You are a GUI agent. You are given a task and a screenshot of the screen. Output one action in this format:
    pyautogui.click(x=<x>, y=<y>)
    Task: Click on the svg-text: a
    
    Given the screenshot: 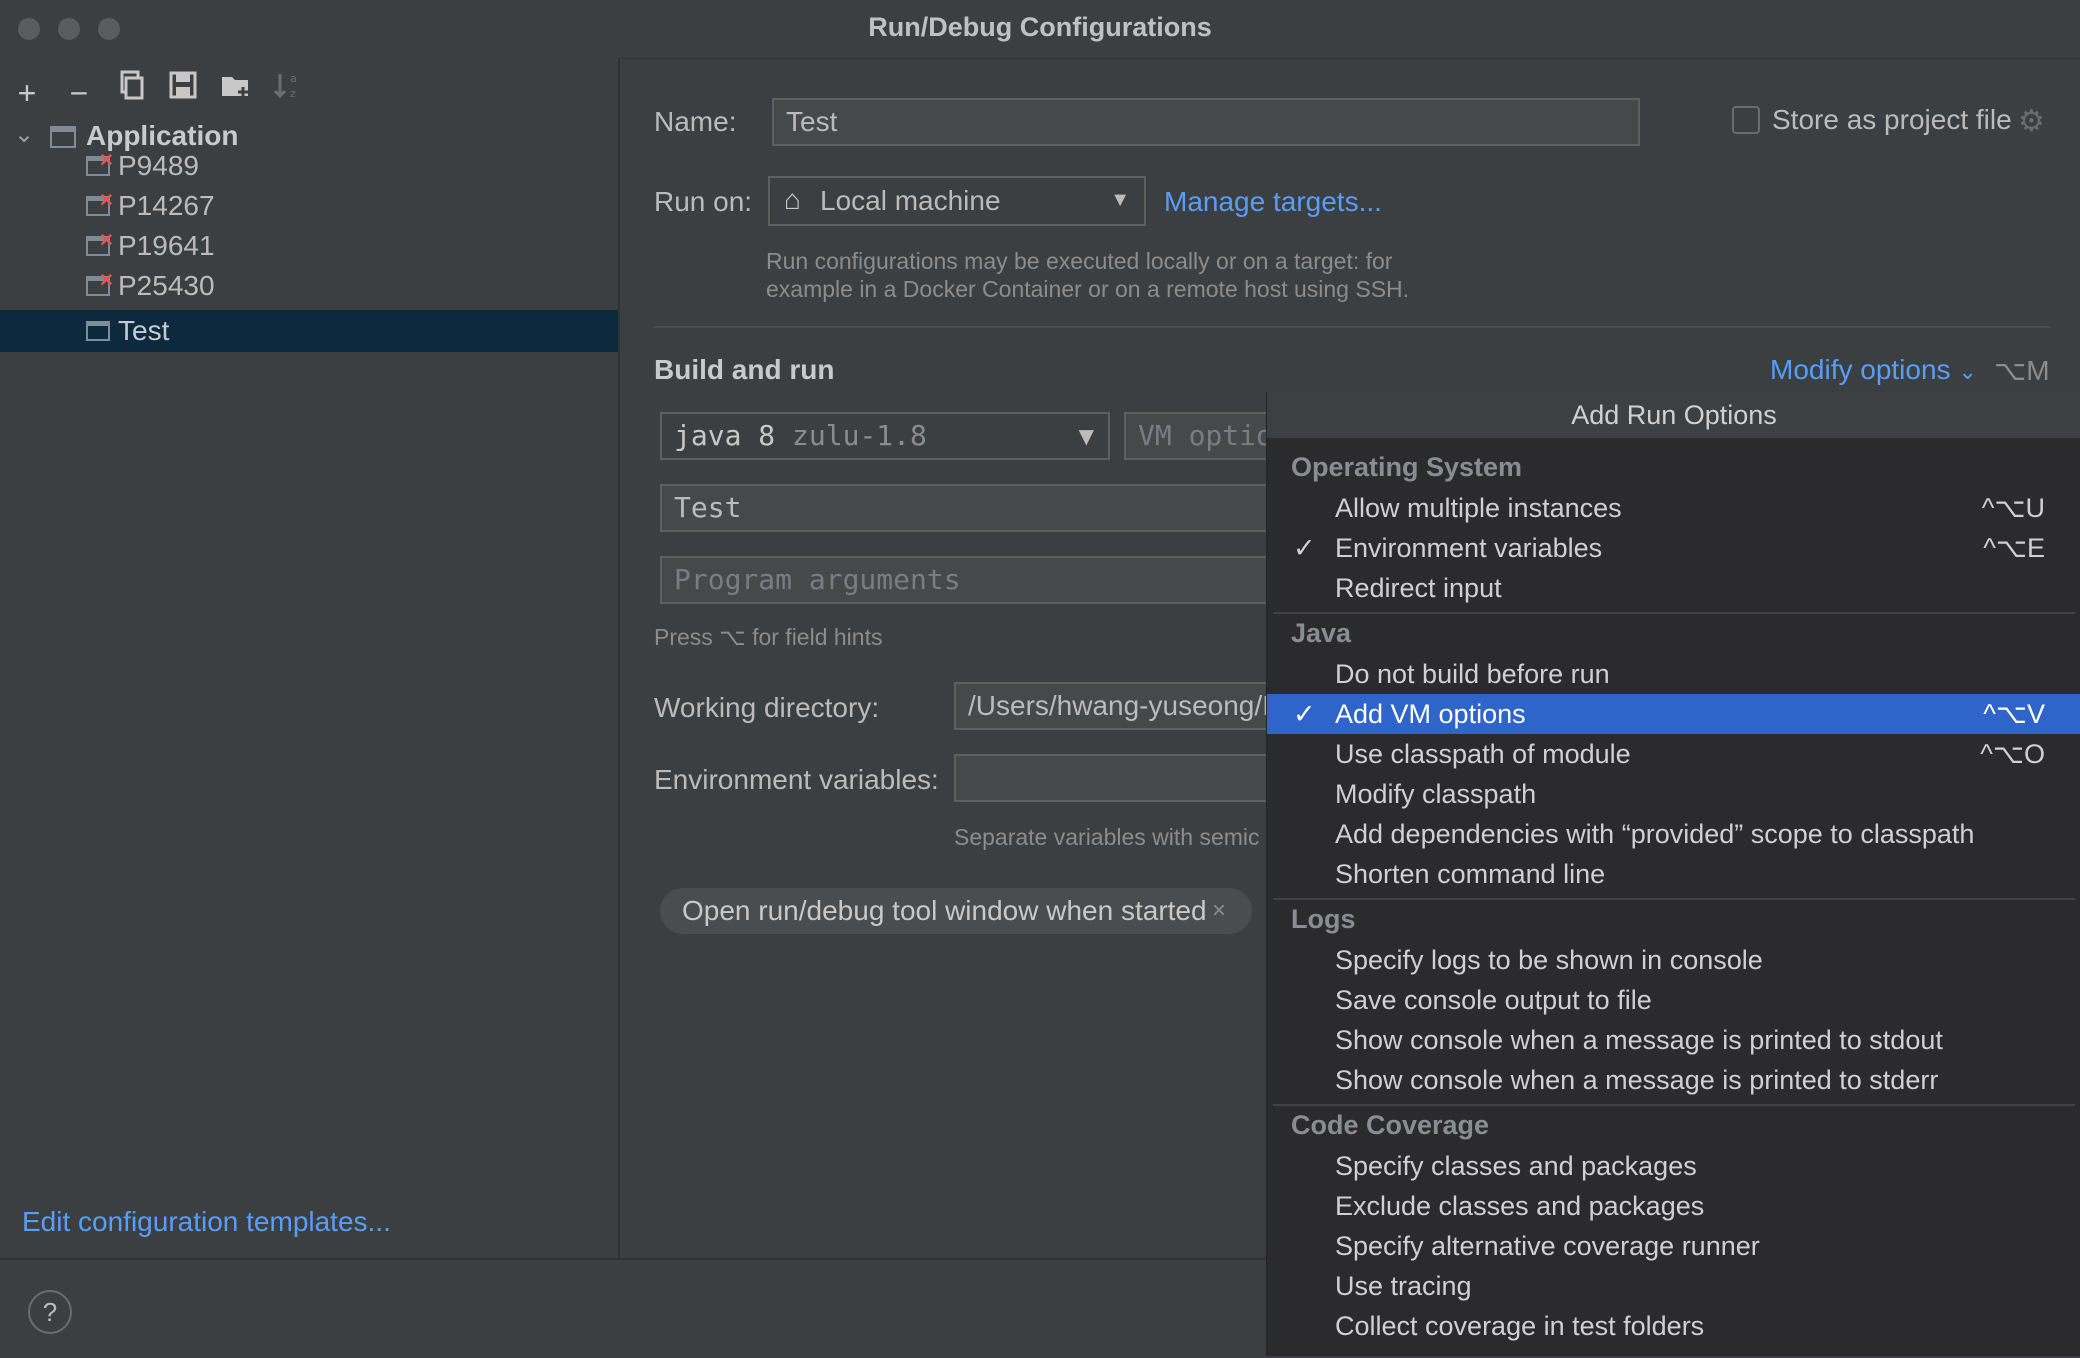 What is the action you would take?
    pyautogui.click(x=293, y=78)
    